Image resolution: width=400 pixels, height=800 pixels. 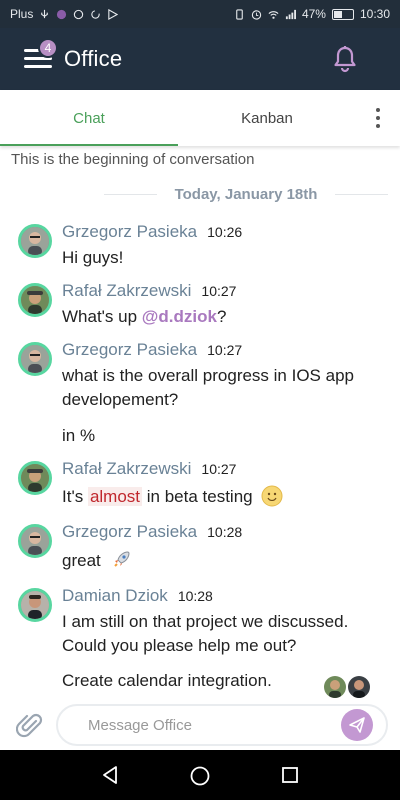 I want to click on message-time: 10:26, so click(x=225, y=232).